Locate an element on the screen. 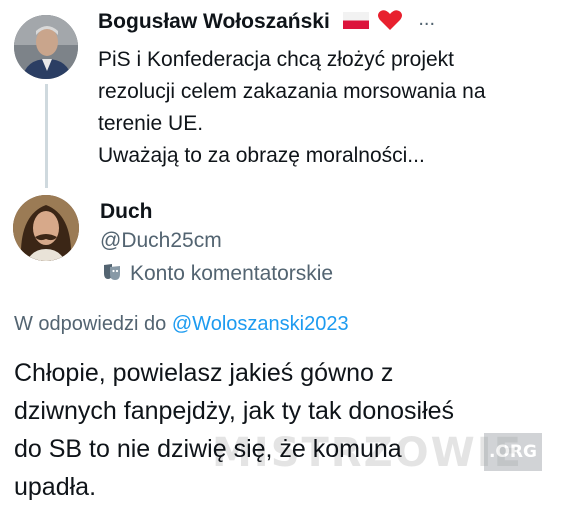 This screenshot has width=569, height=516. reply-text-line: upadła. is located at coordinates (55, 487).